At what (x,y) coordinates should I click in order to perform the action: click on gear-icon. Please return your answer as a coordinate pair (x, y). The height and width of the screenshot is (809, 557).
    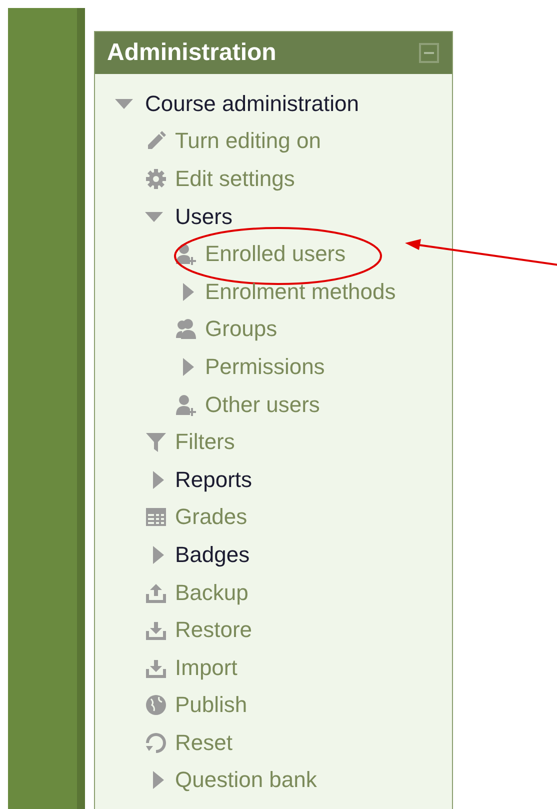
    Looking at the image, I should click on (156, 179).